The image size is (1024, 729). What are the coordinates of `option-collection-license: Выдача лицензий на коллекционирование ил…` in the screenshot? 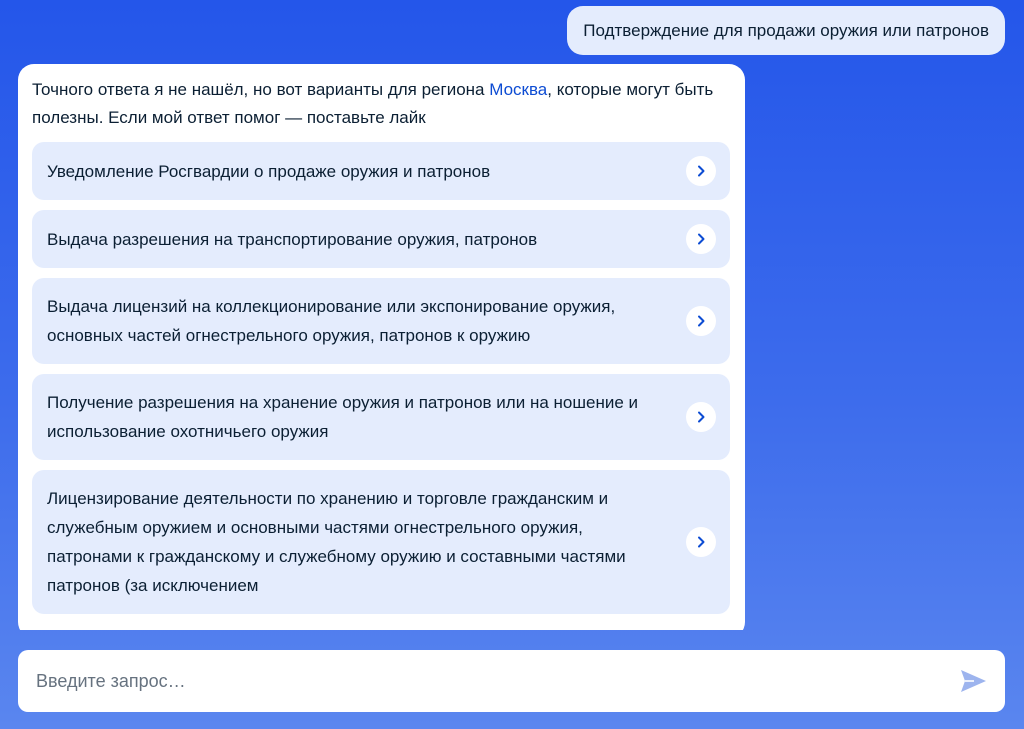 It's located at (381, 321).